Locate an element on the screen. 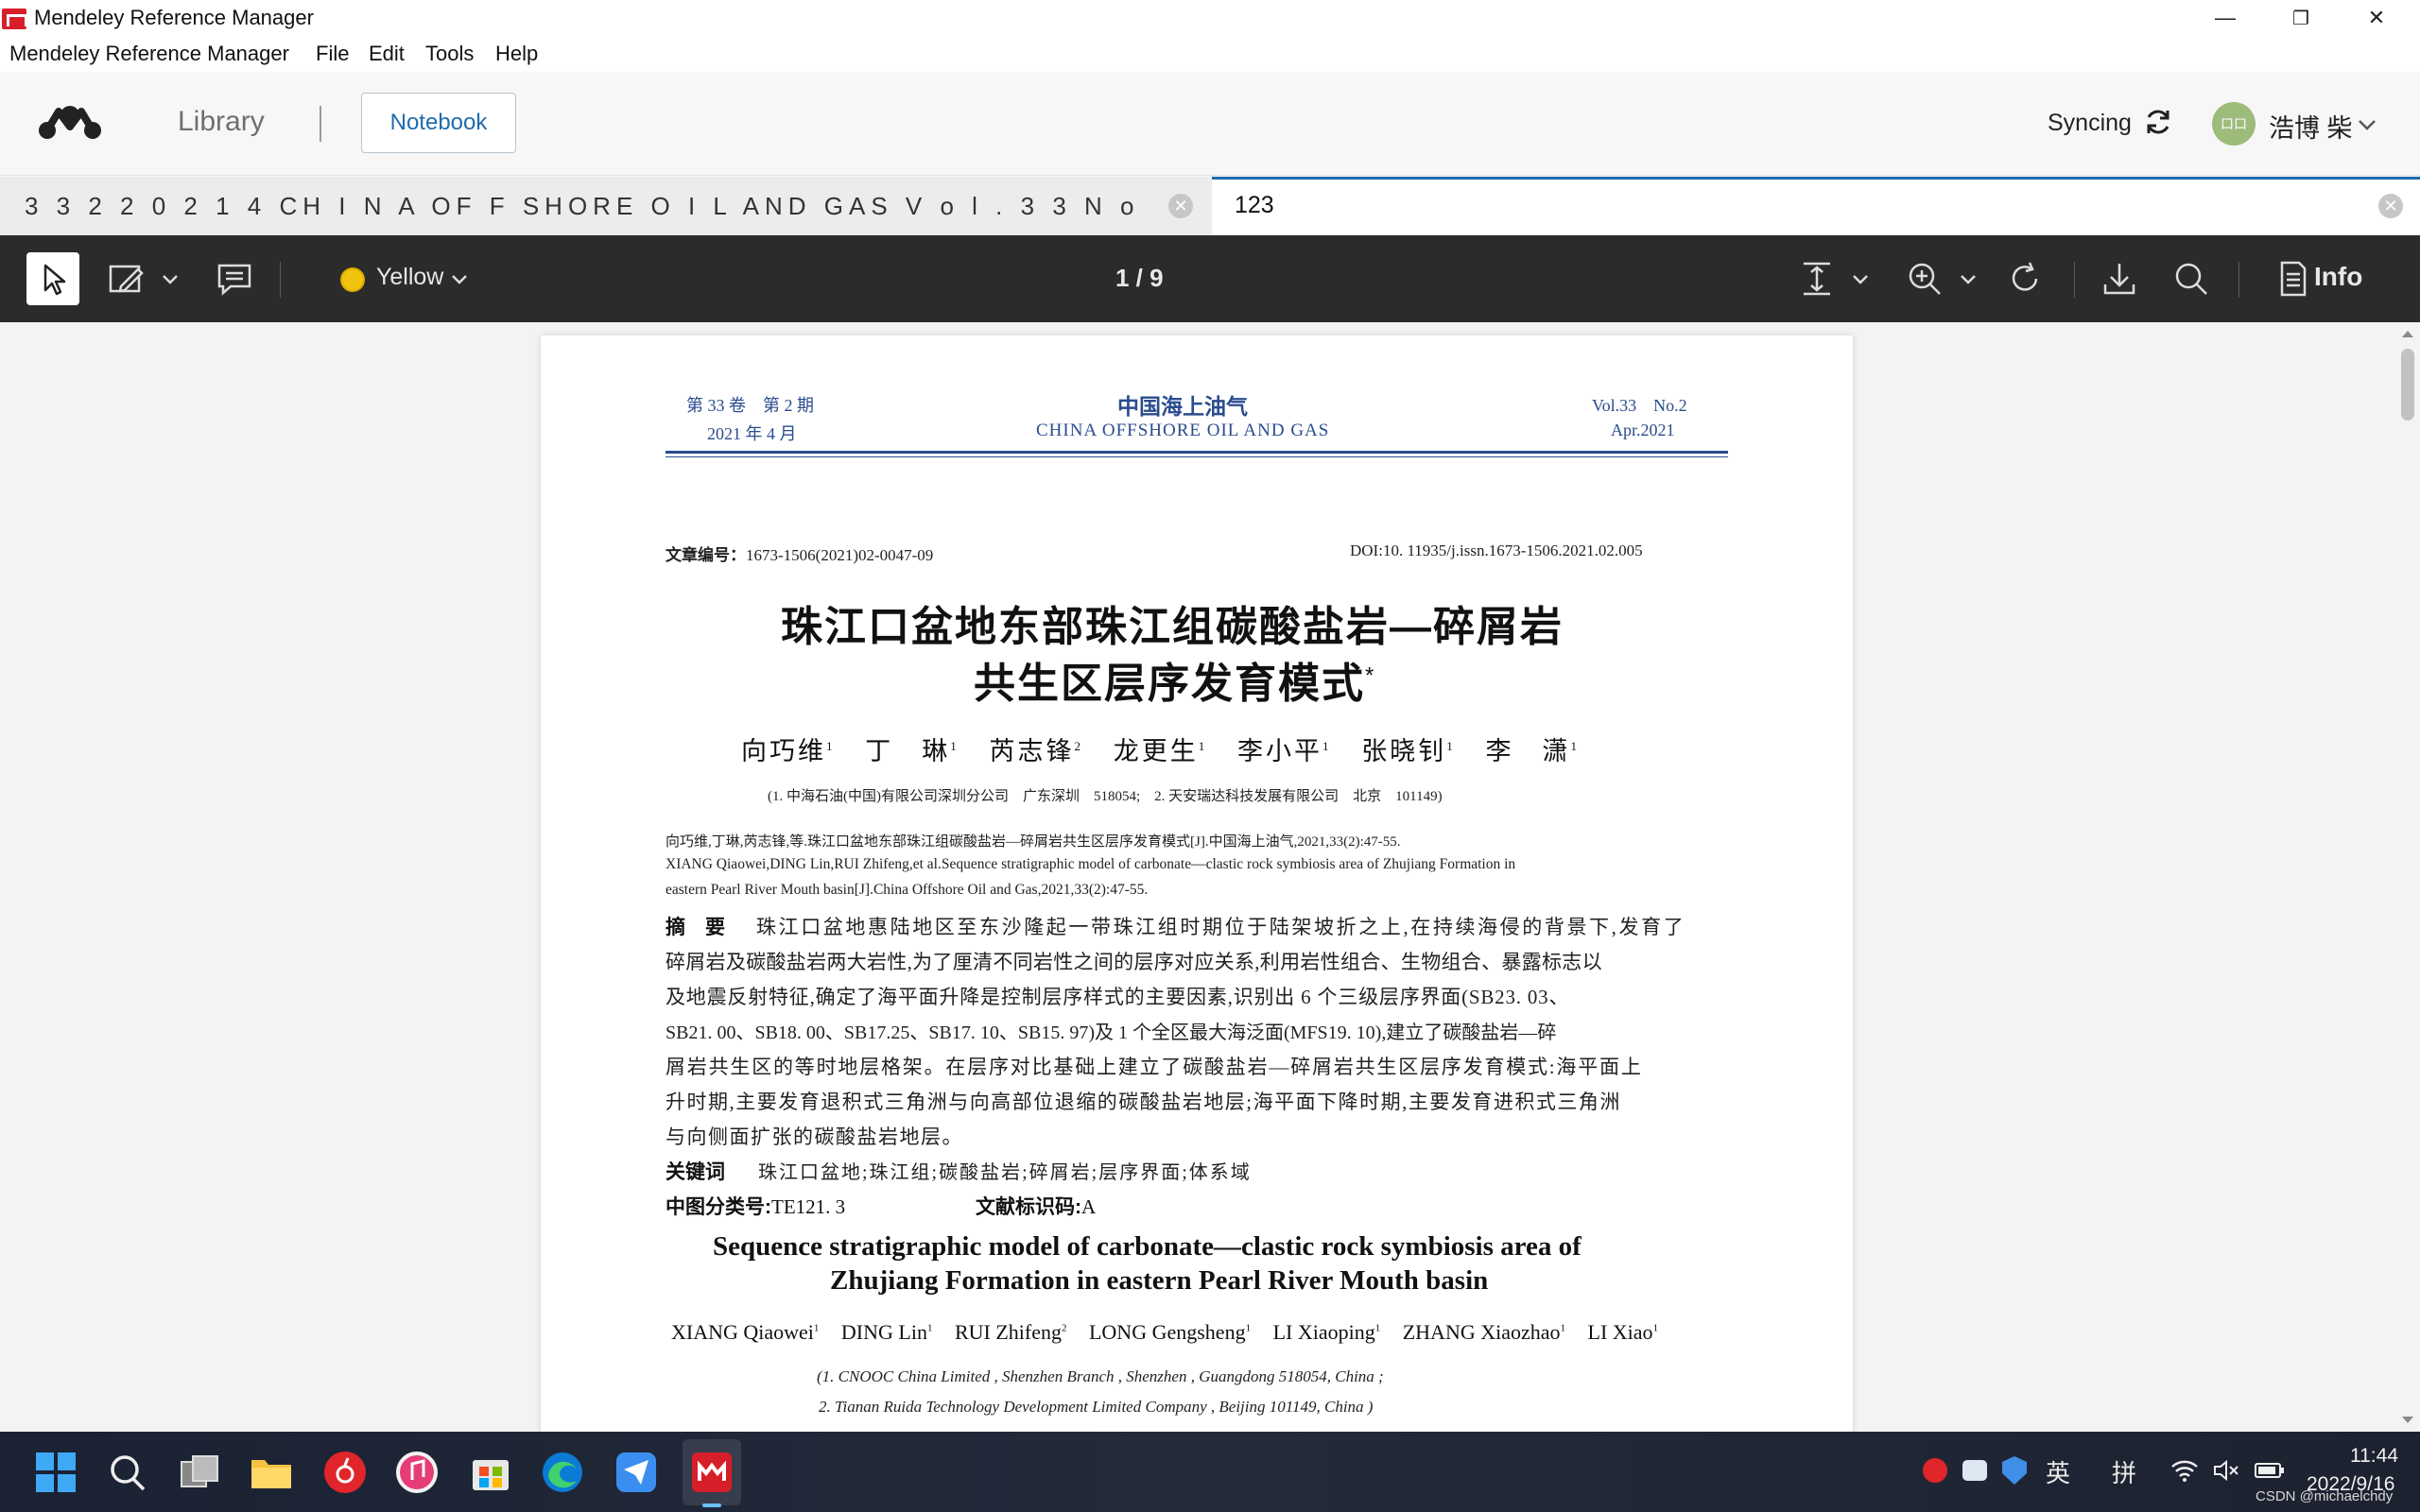  menu-app: Mendeley Reference Manager is located at coordinates (149, 54).